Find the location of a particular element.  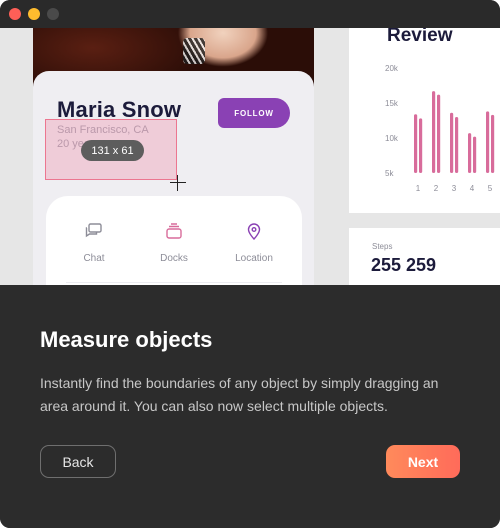

next-button: Next is located at coordinates (423, 461).